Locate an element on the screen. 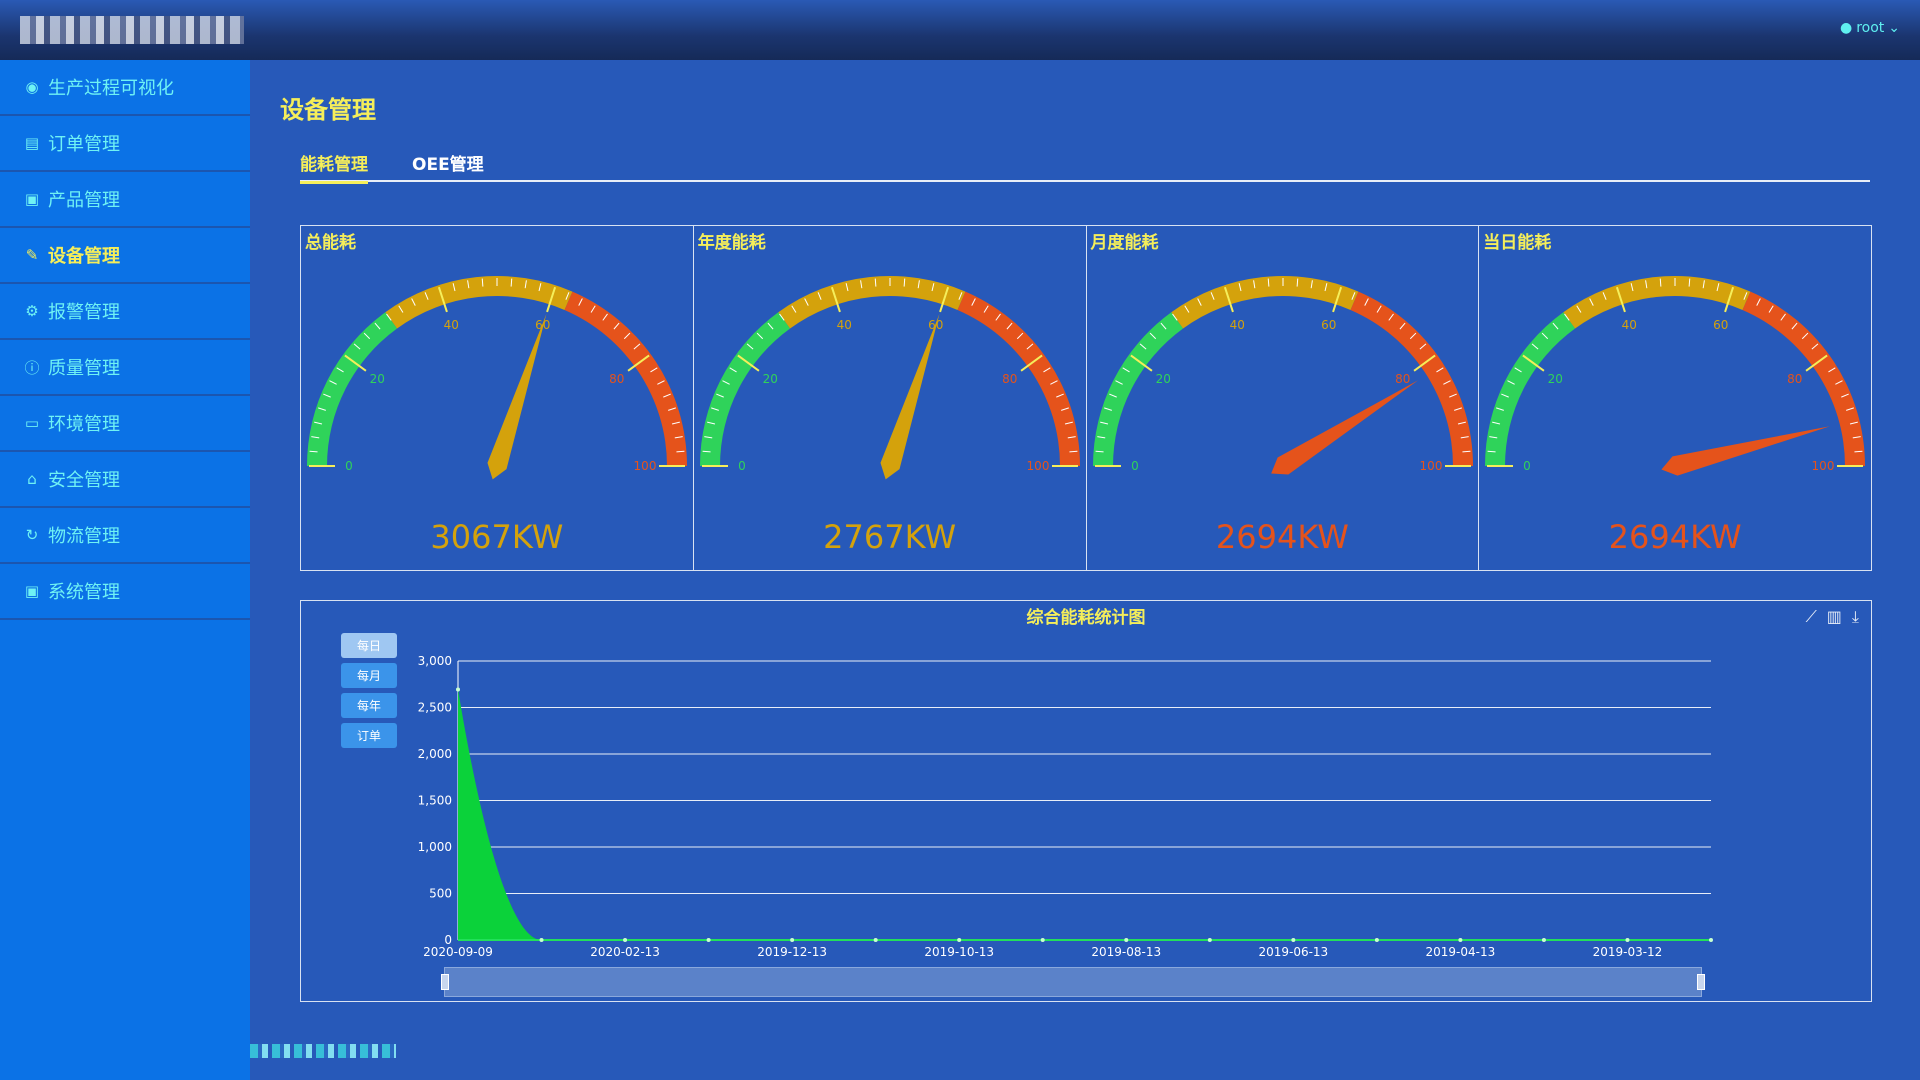 This screenshot has width=1920, height=1080. tab-oee: OEE管理 is located at coordinates (448, 165).